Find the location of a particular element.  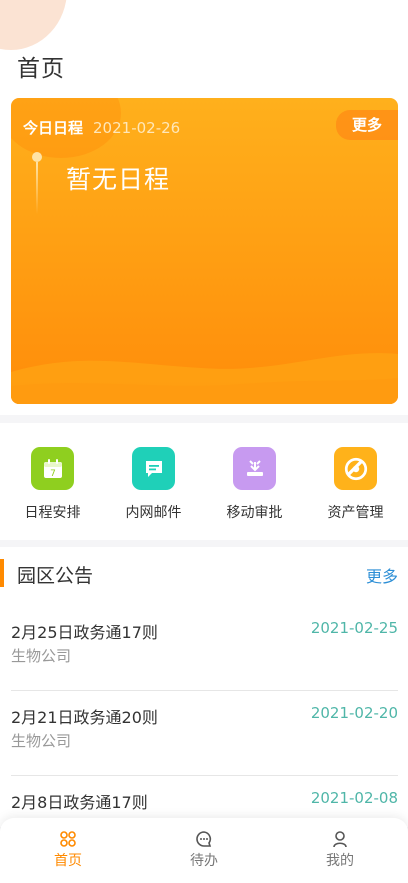

announcements-title: 园区公告 is located at coordinates (55, 576).